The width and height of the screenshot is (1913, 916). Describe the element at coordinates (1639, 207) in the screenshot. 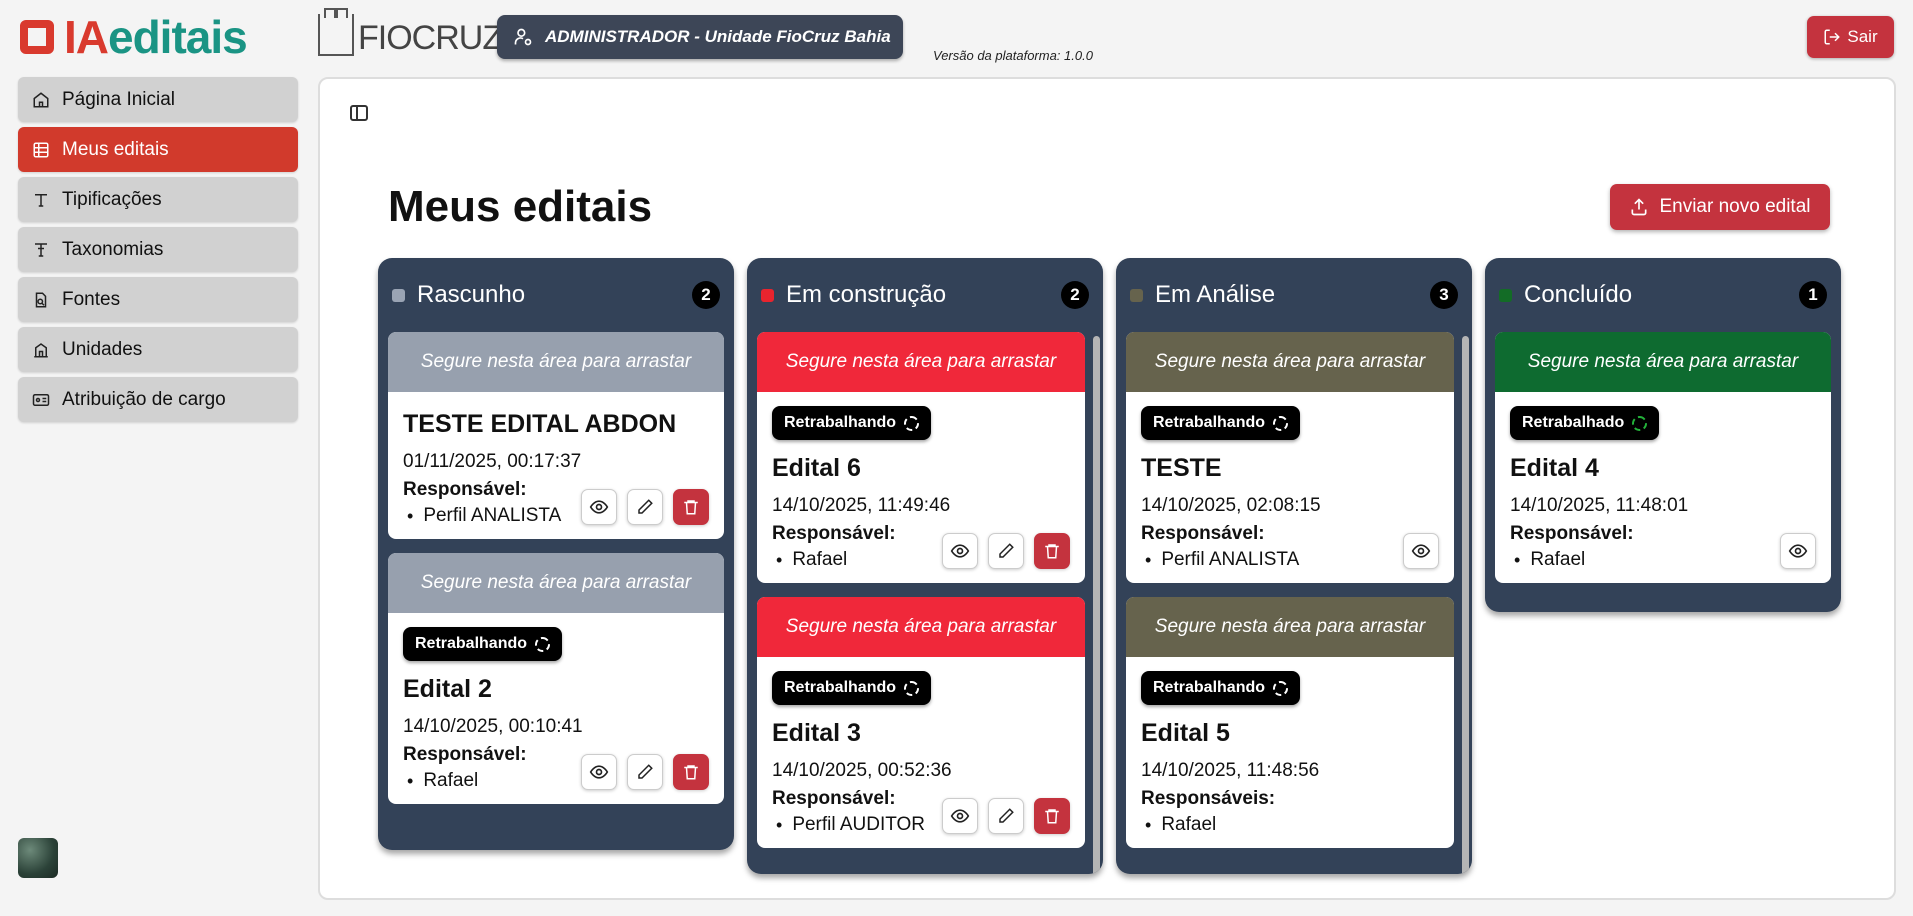

I see `upload-icon` at that location.